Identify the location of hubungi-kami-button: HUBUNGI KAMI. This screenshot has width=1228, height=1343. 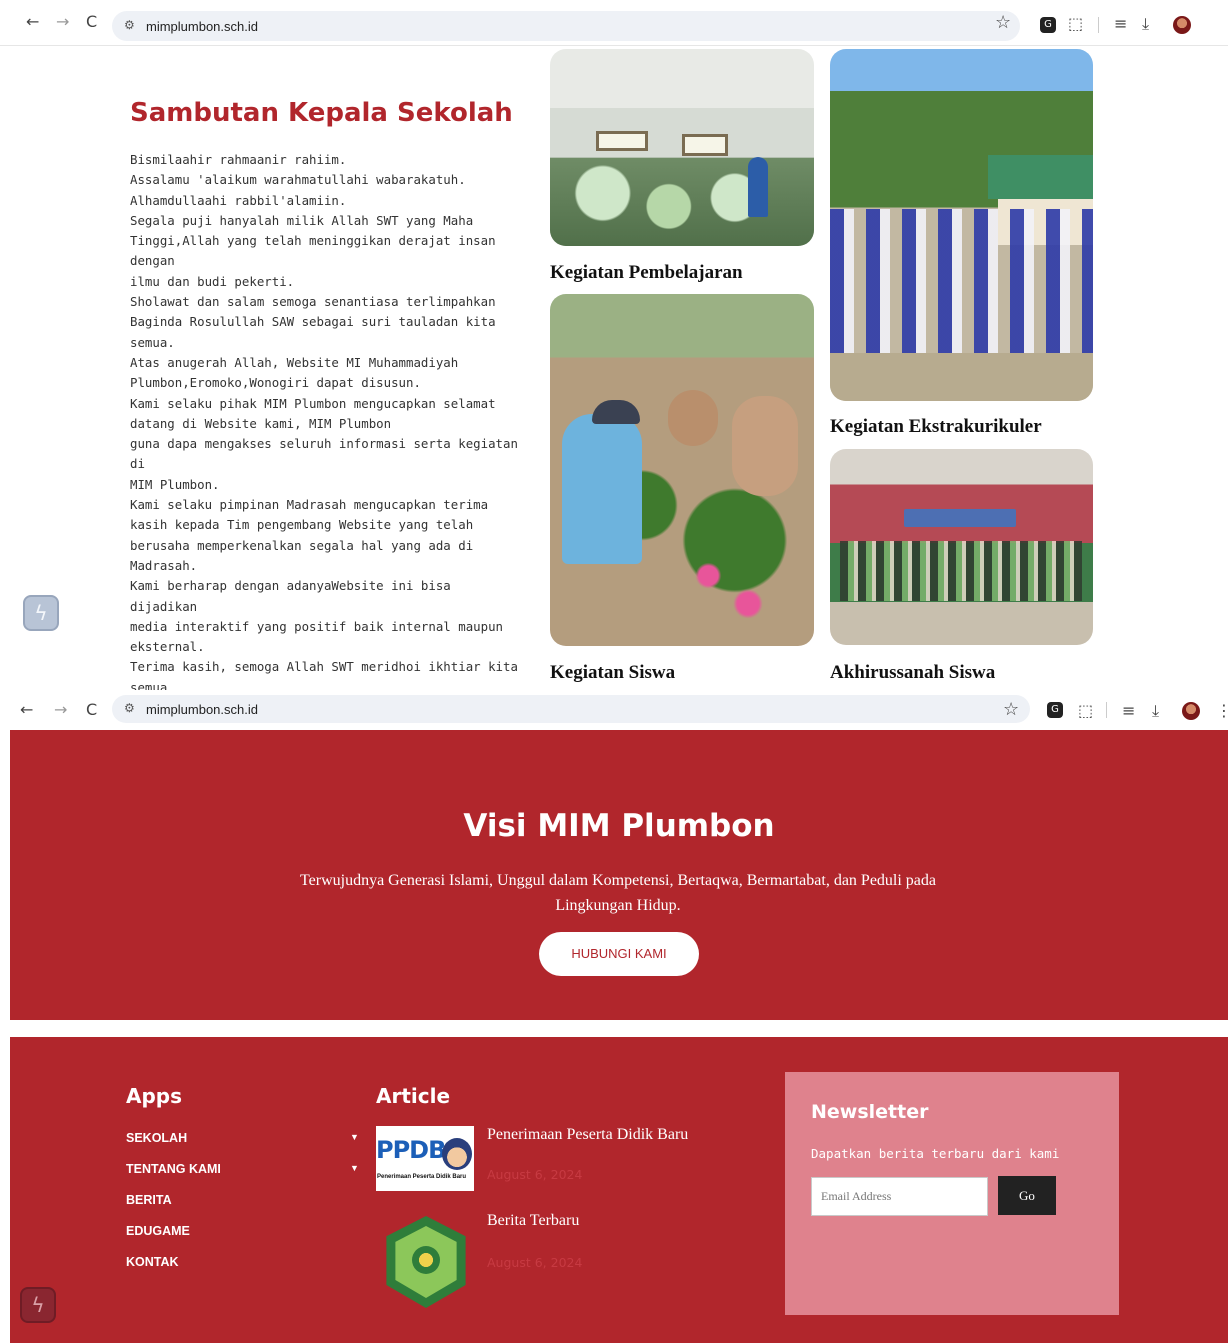
(619, 954).